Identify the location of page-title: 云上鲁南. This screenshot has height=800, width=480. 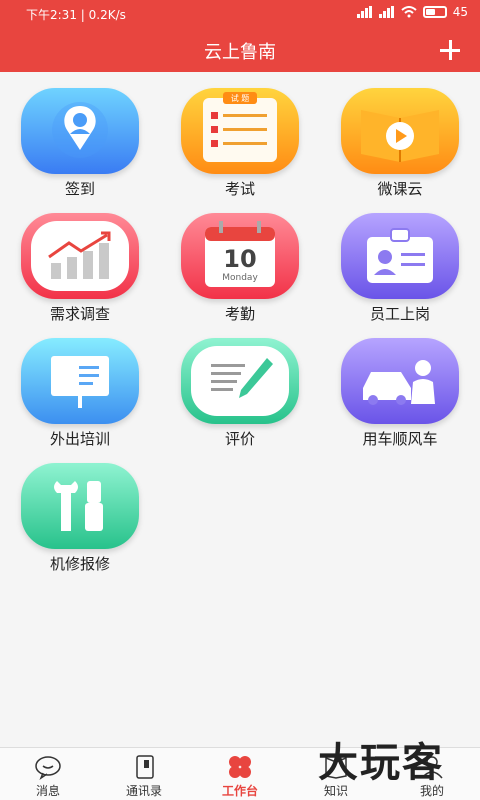
(240, 52).